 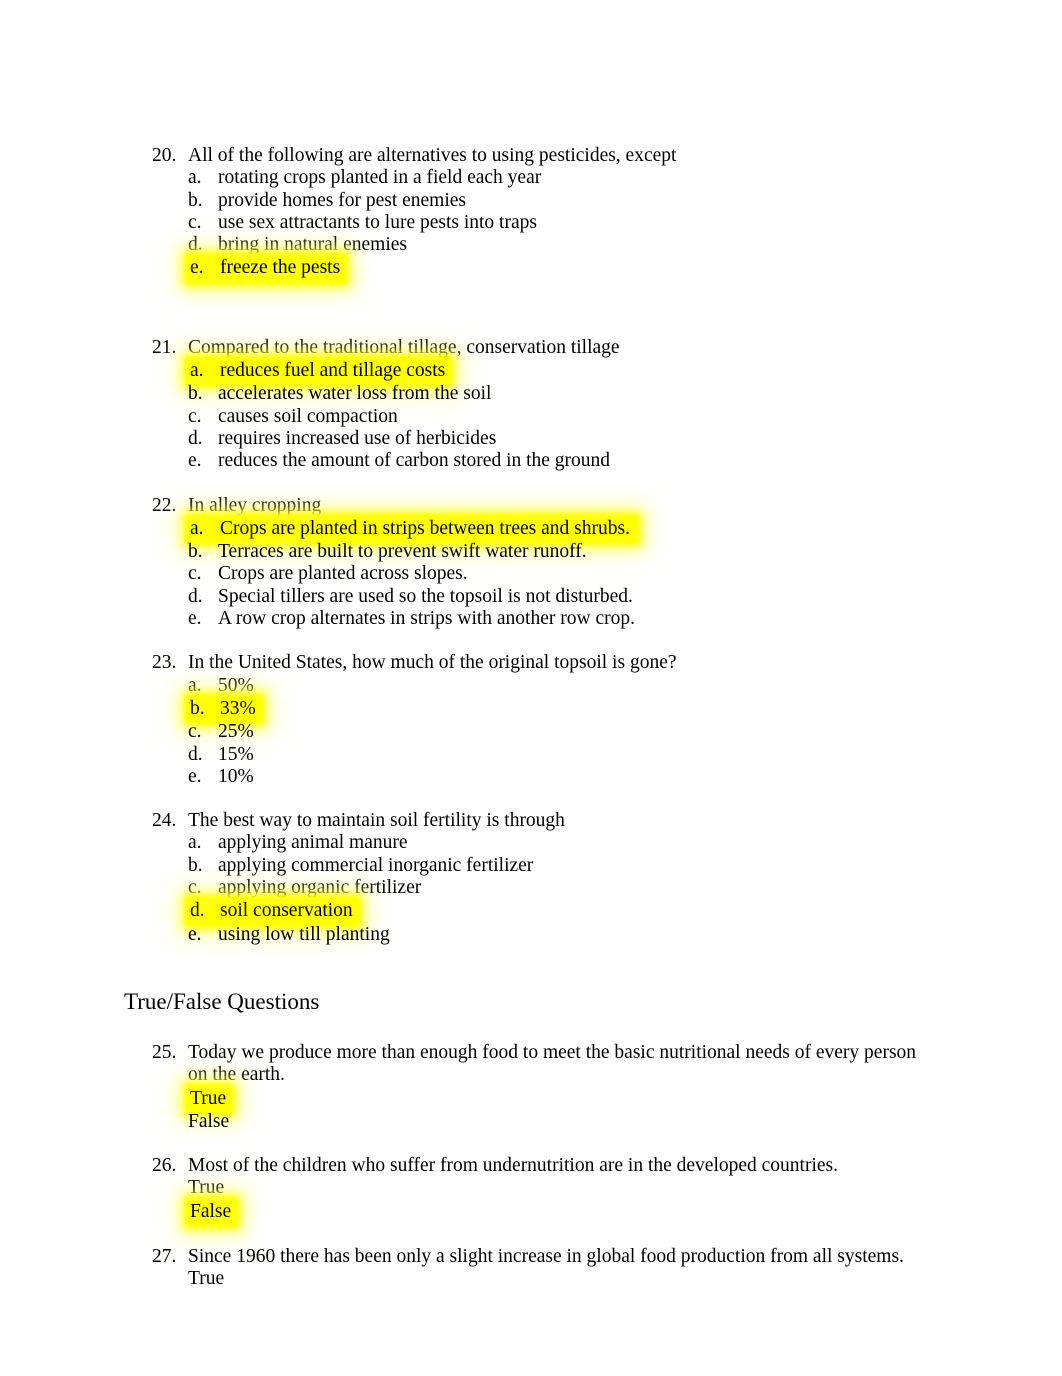 What do you see at coordinates (304, 934) in the screenshot?
I see `option-text: using low till planting` at bounding box center [304, 934].